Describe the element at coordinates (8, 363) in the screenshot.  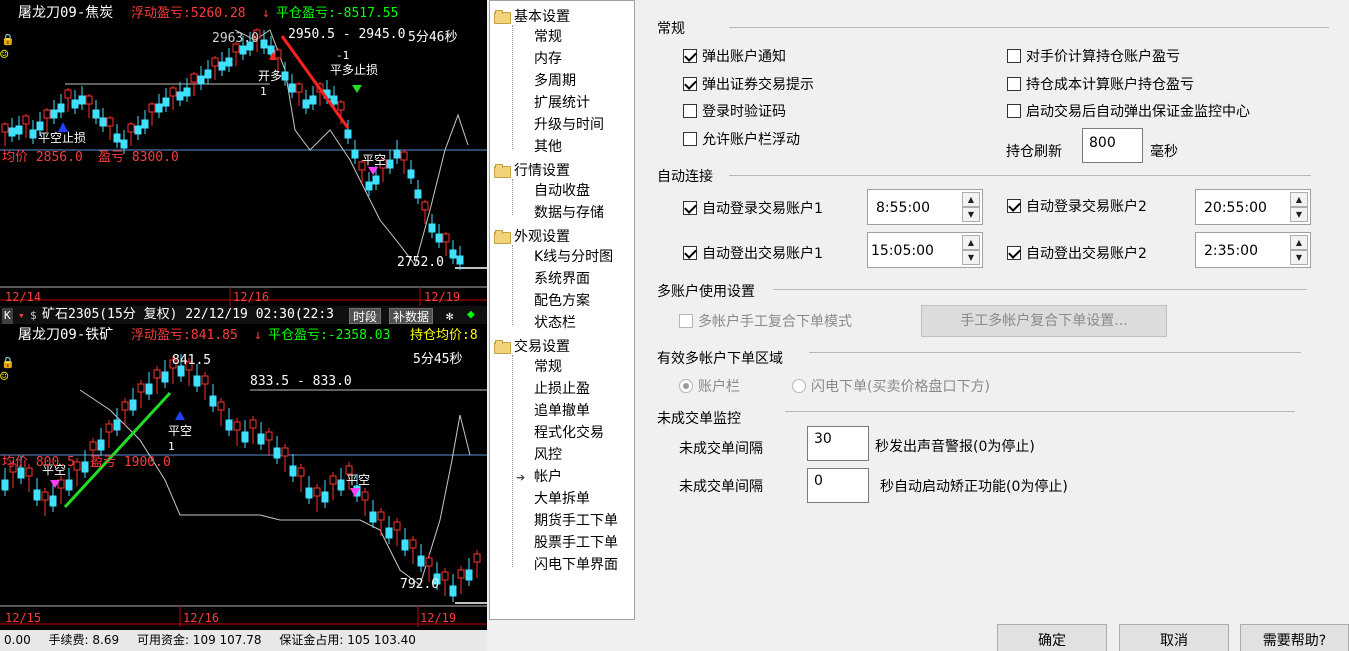
I see `lock-icon-2: 🔒` at that location.